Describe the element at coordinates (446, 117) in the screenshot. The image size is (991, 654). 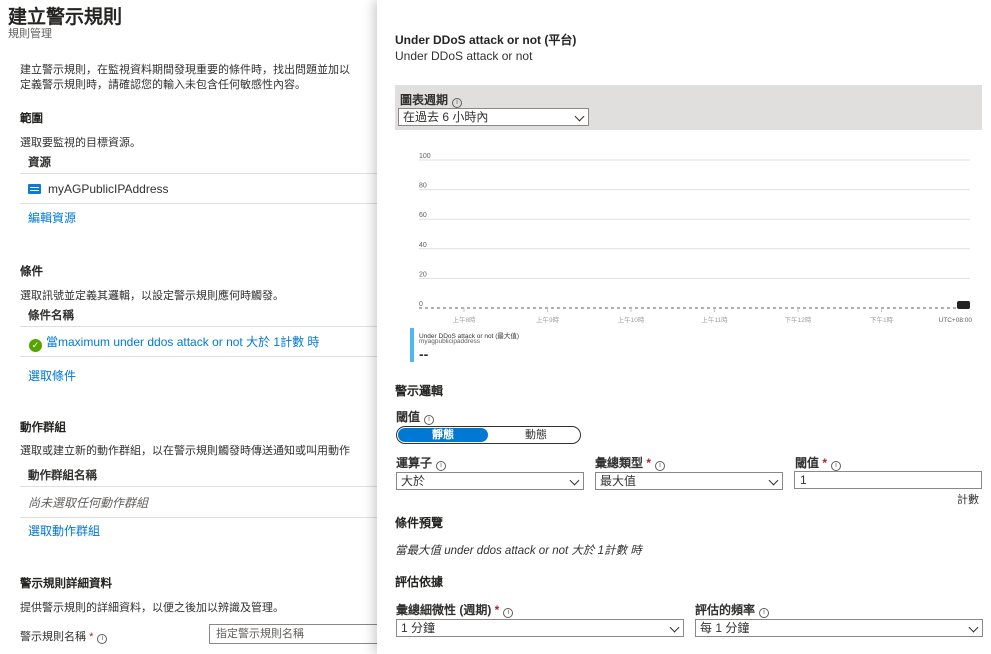
I see `chart-period-value: 在過去 6 小時內` at that location.